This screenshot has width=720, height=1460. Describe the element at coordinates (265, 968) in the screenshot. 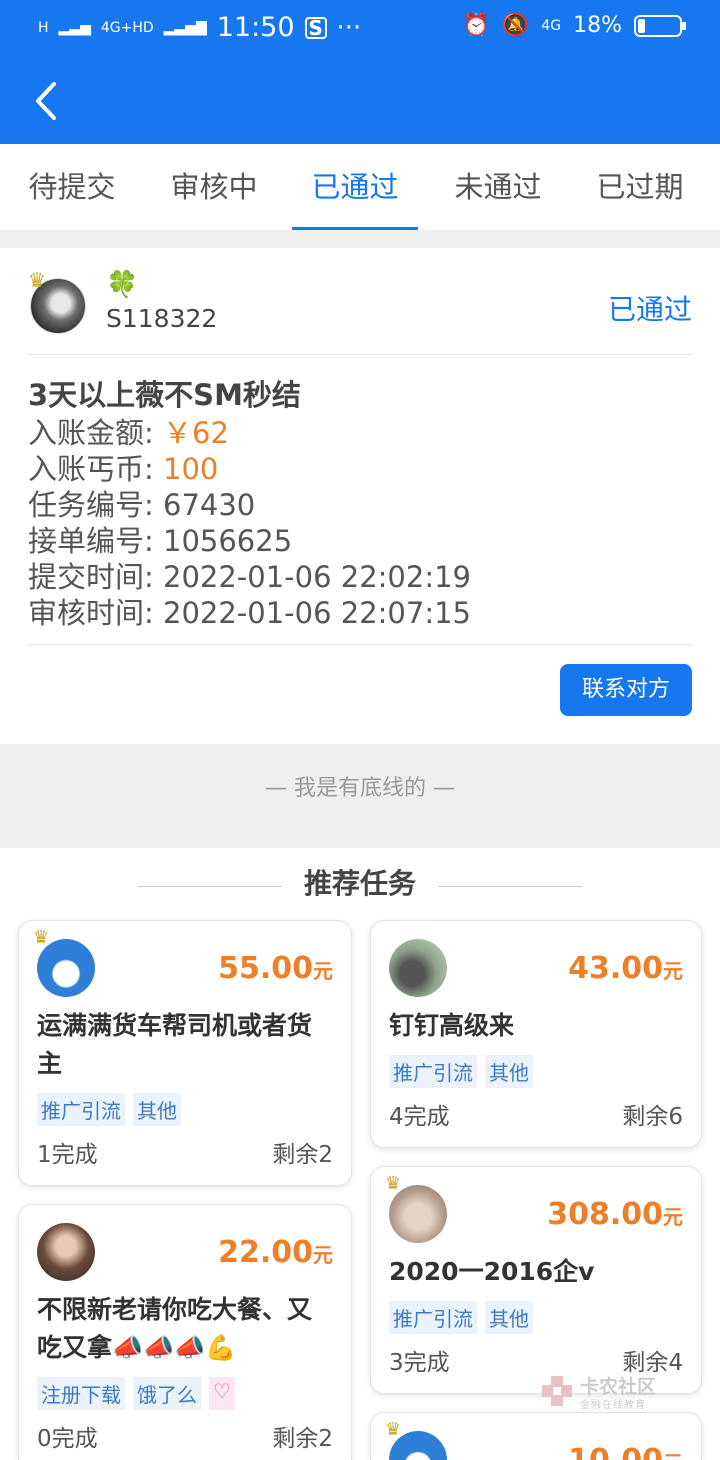

I see `price-value: 55.00` at that location.